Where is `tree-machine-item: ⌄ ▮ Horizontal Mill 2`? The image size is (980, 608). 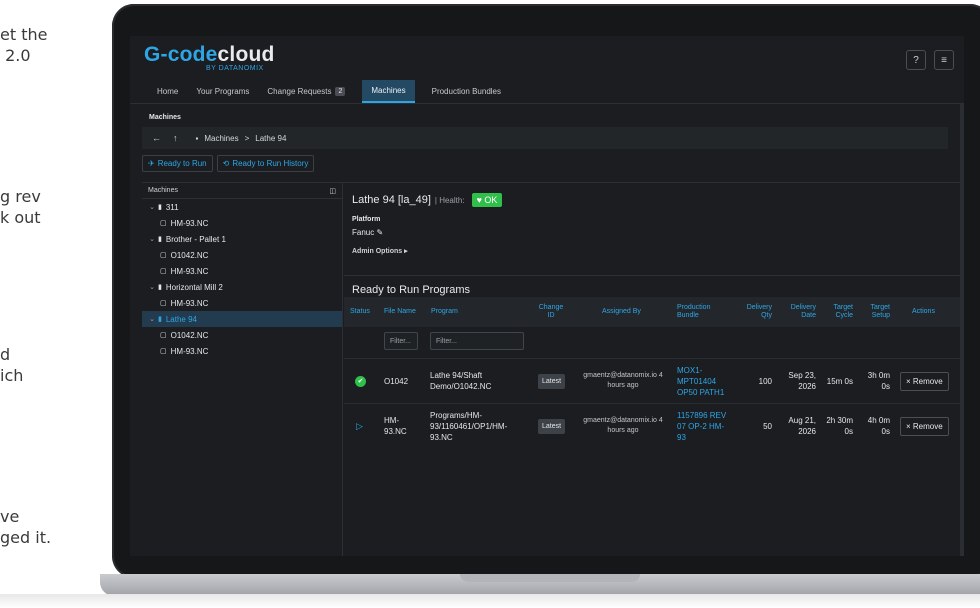
tree-machine-item: ⌄ ▮ Horizontal Mill 2 is located at coordinates (242, 287).